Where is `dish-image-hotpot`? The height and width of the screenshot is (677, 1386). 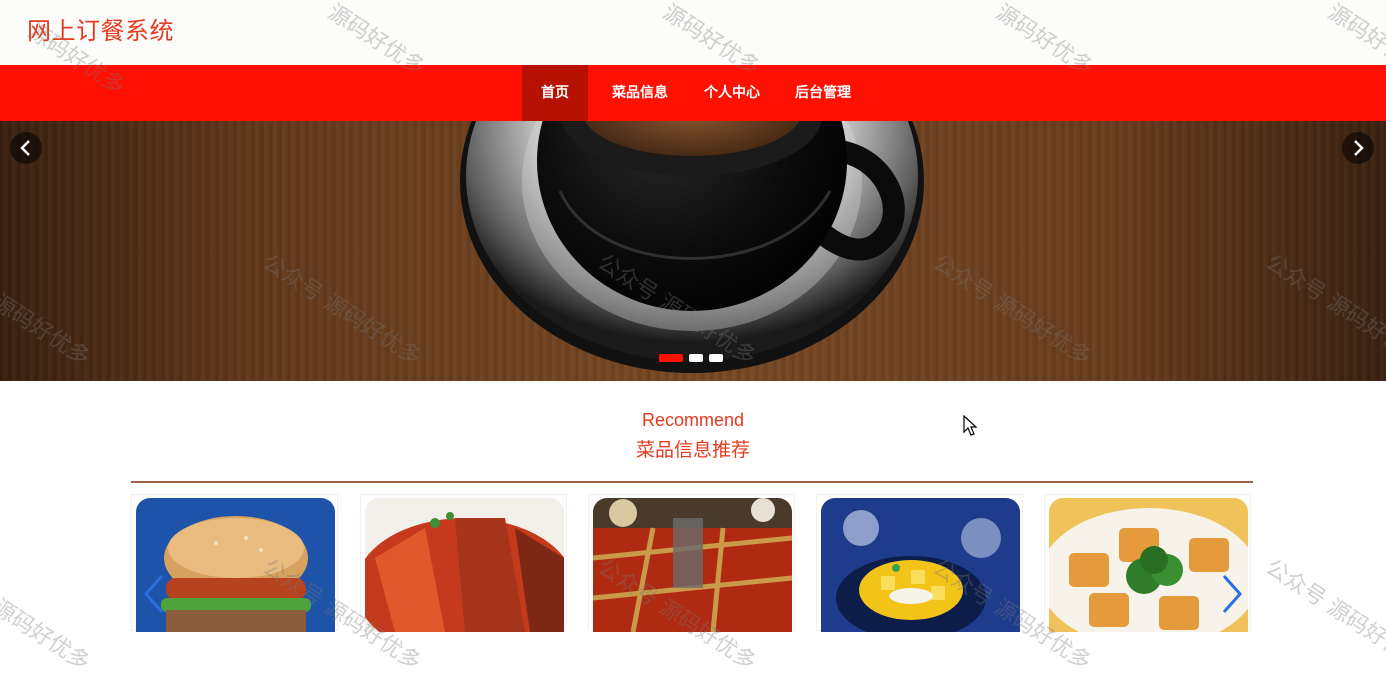
dish-image-hotpot is located at coordinates (692, 565).